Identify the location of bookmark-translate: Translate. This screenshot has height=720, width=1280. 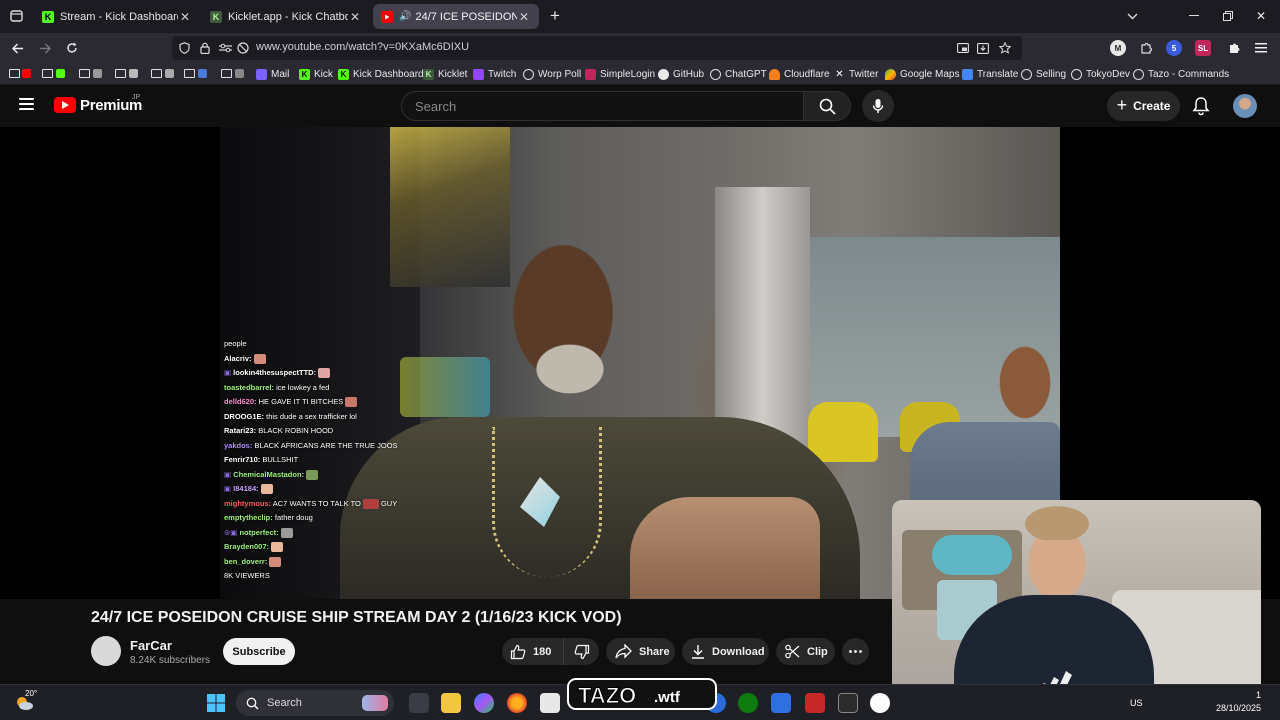
(990, 74).